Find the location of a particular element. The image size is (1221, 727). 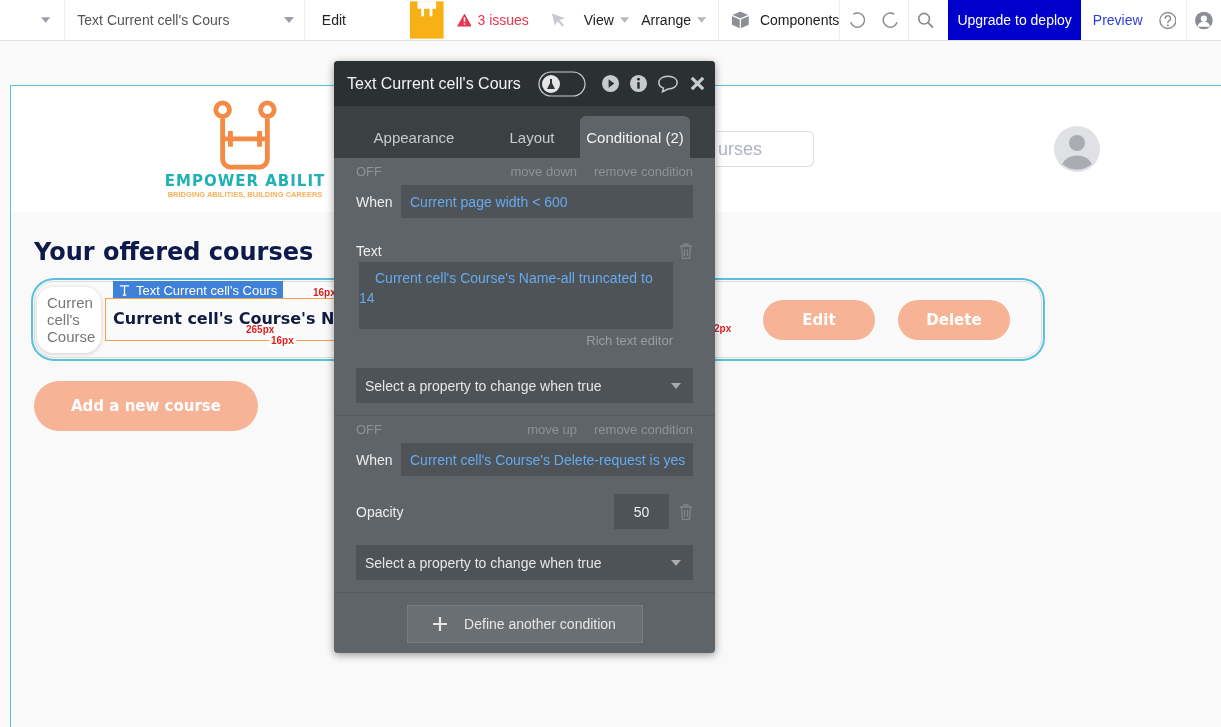

help-icon is located at coordinates (1167, 20).